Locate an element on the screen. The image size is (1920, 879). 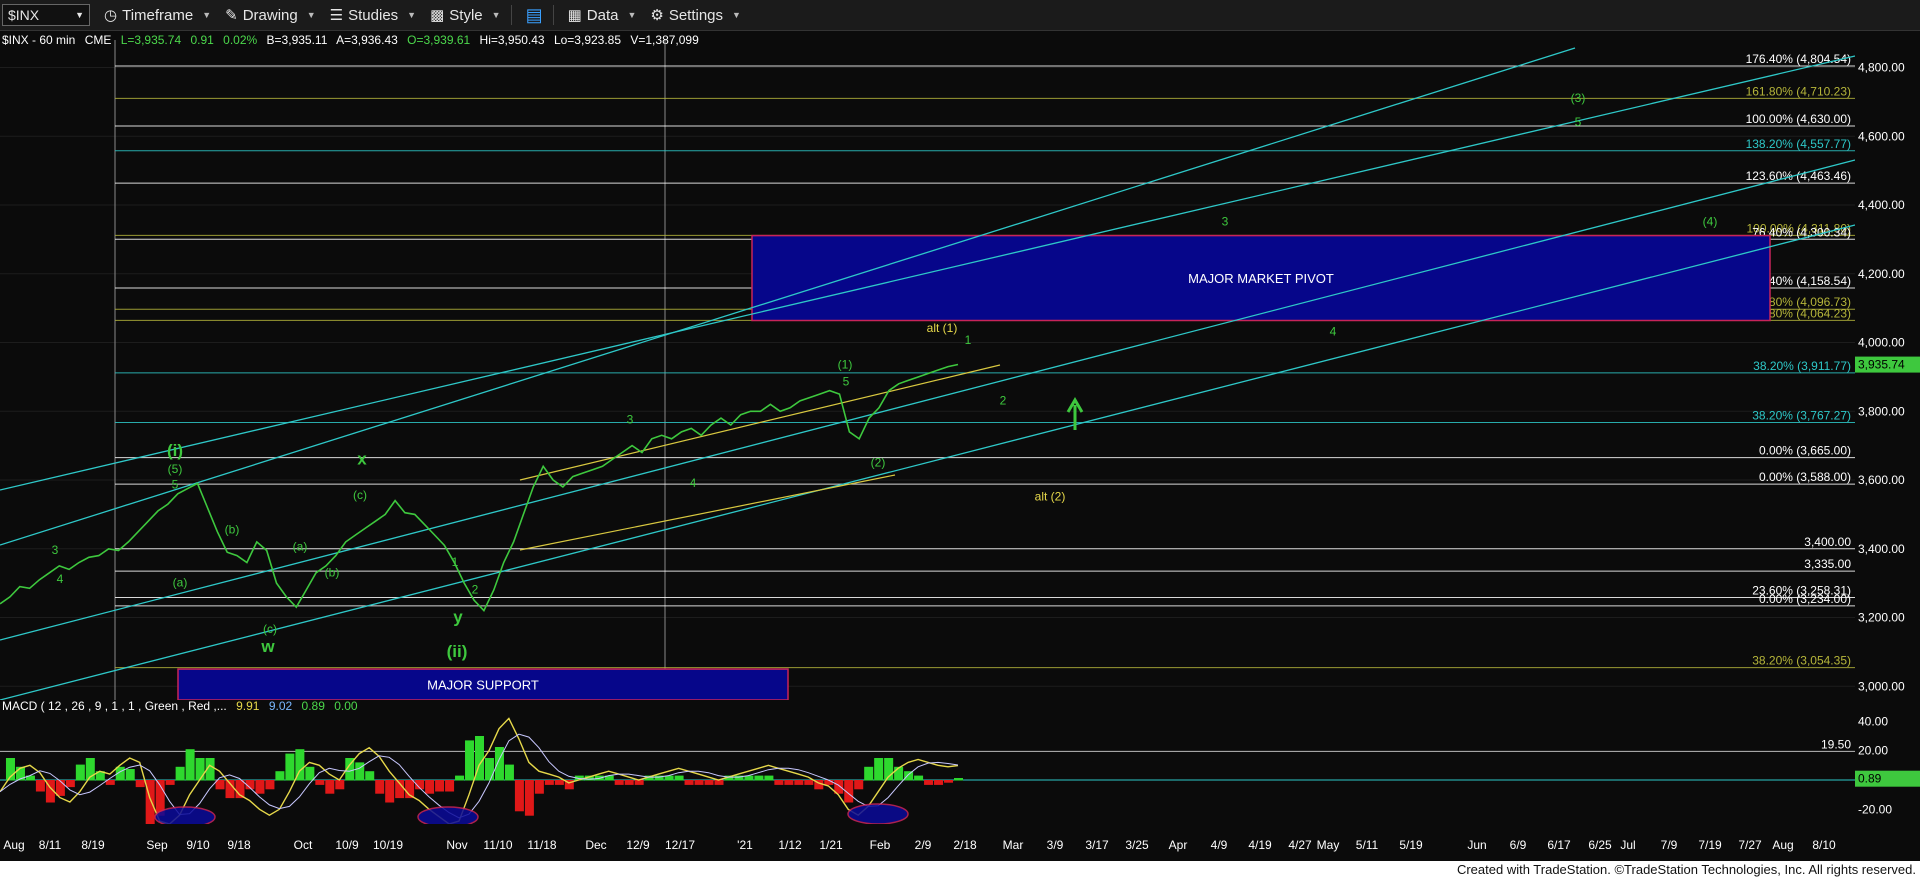
time-tick-label: 4/27 is located at coordinates (1300, 845).